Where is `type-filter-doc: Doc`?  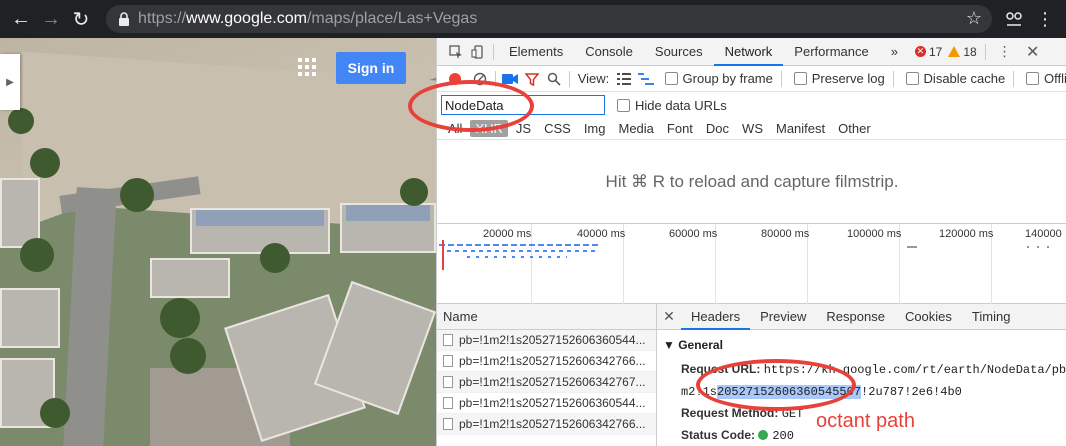
type-filter-doc: Doc is located at coordinates (717, 128).